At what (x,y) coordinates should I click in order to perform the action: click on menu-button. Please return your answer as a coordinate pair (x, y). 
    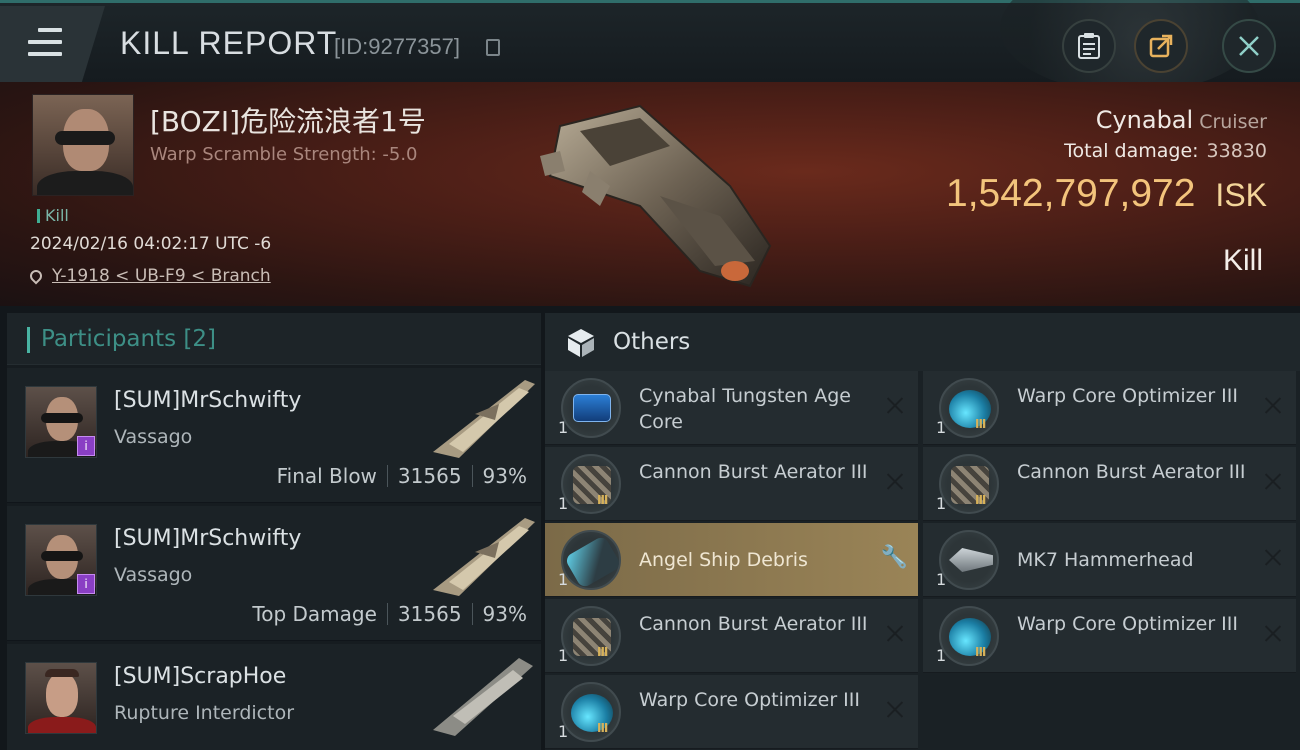
    Looking at the image, I should click on (52, 44).